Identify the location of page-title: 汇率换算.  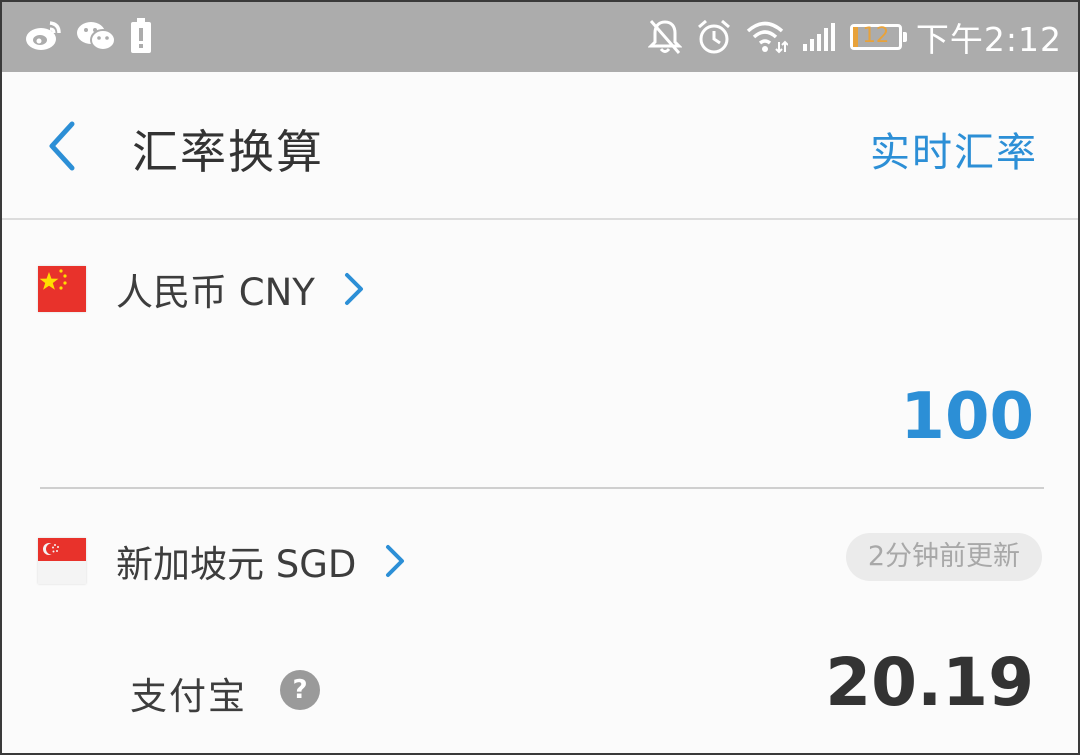
(228, 152).